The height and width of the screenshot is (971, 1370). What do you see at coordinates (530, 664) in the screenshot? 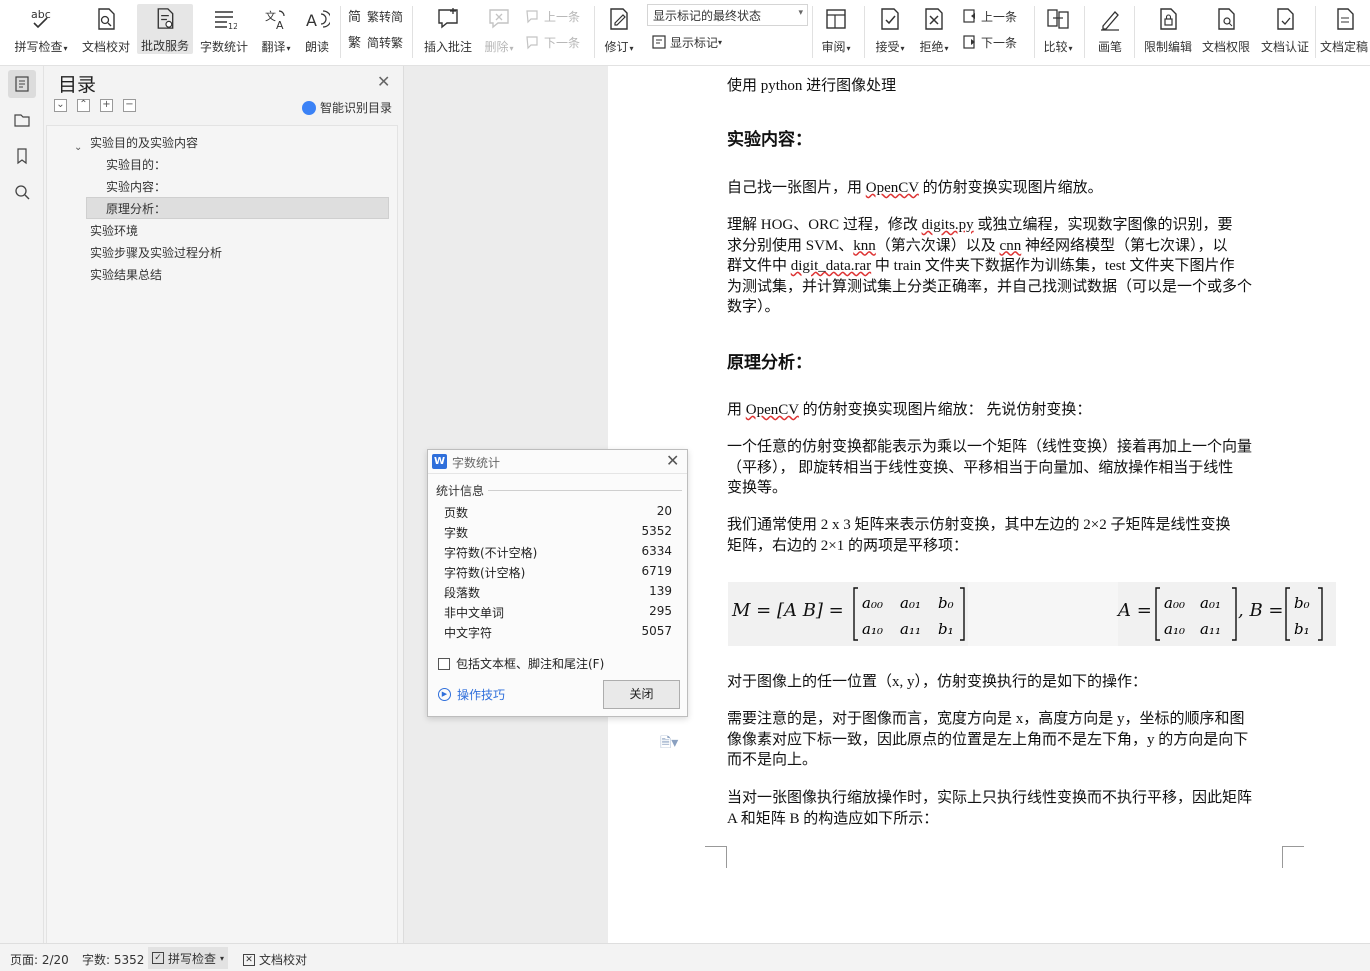
I see `checkbox-label: 包括文本框、脚注和尾注(F)` at bounding box center [530, 664].